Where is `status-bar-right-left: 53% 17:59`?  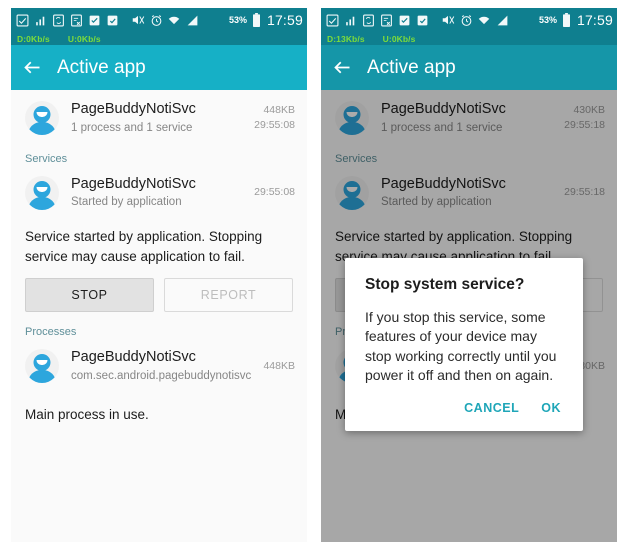
status-bar-right-left: 53% 17:59 is located at coordinates (266, 20).